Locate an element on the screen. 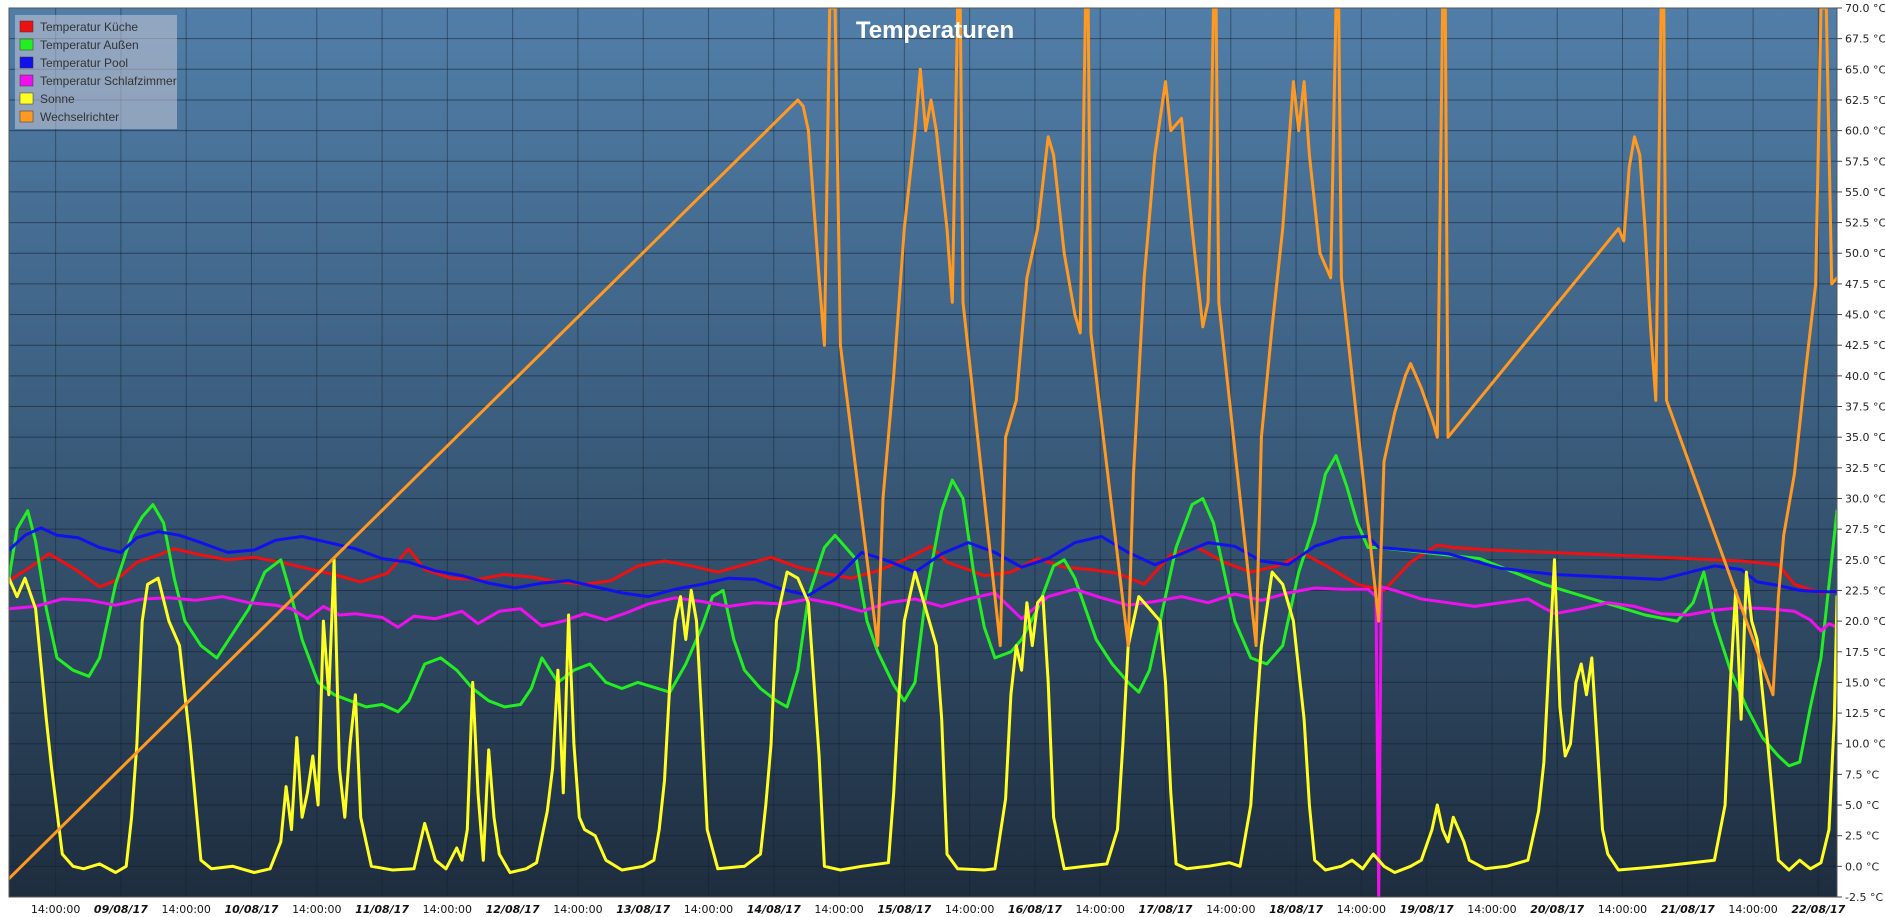 This screenshot has width=1885, height=917. legend-label: Temperatur Schlafzimmer is located at coordinates (108, 81).